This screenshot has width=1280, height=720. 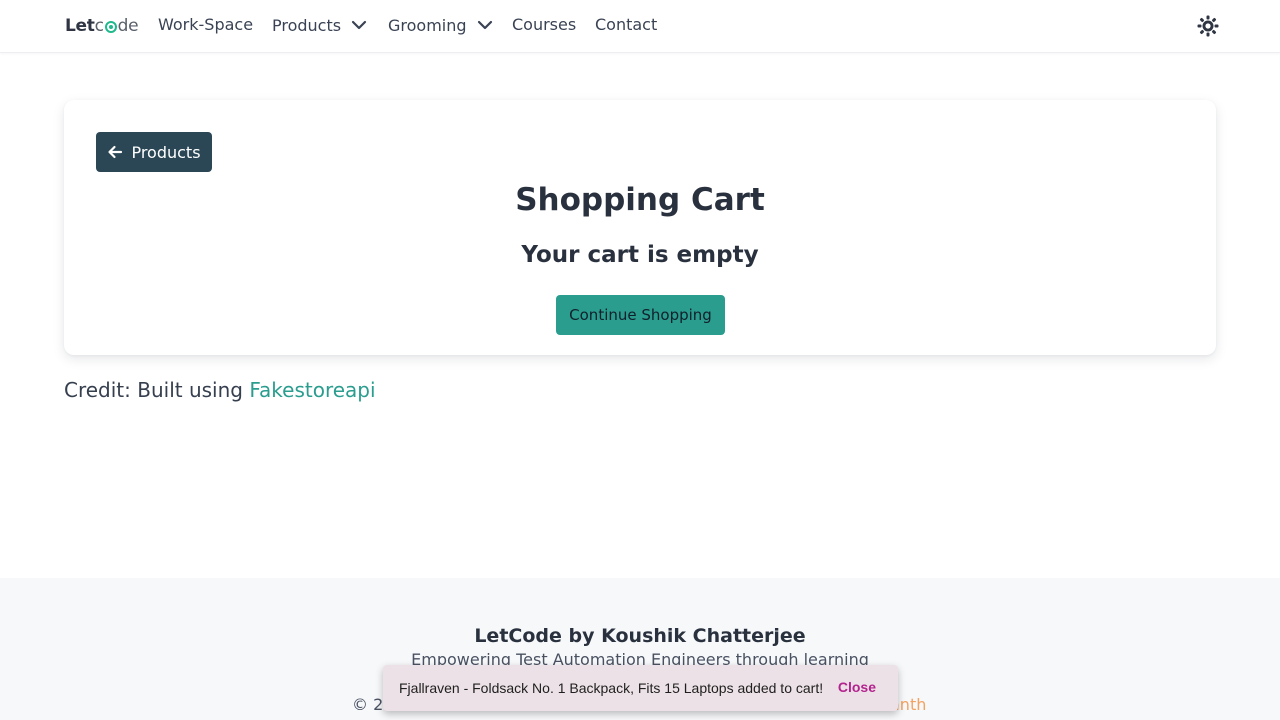 I want to click on nav-products-label: Products, so click(x=307, y=25).